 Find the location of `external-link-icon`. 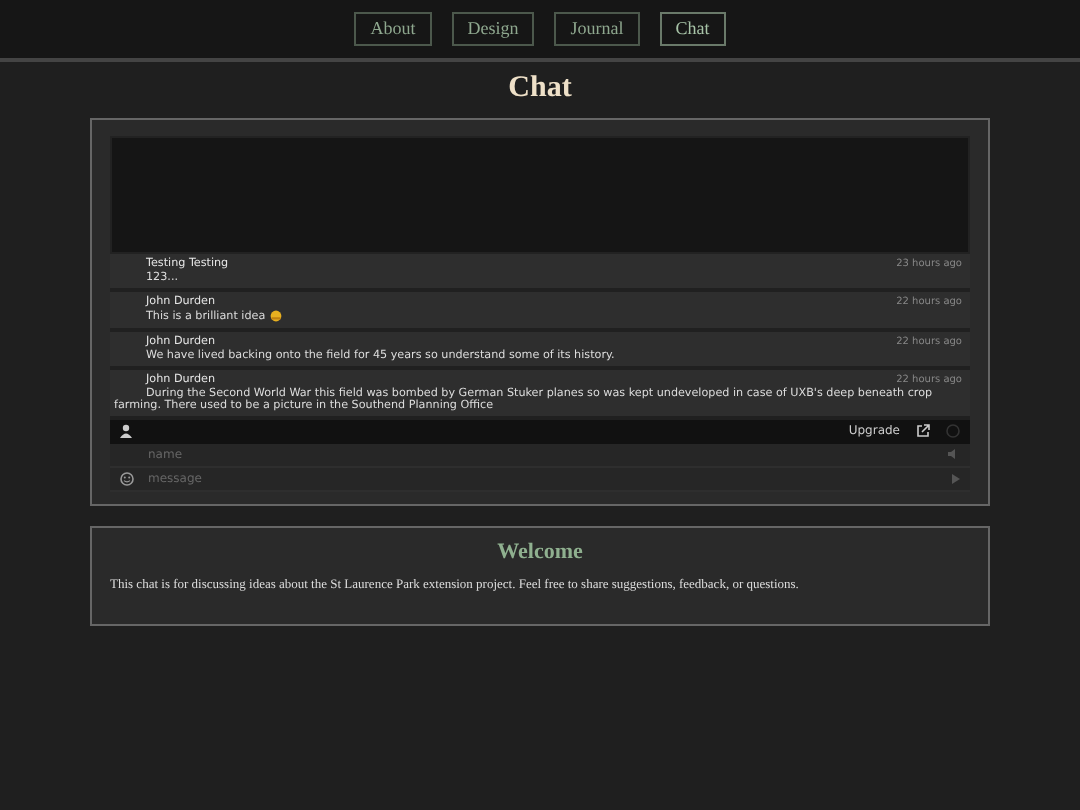

external-link-icon is located at coordinates (923, 431).